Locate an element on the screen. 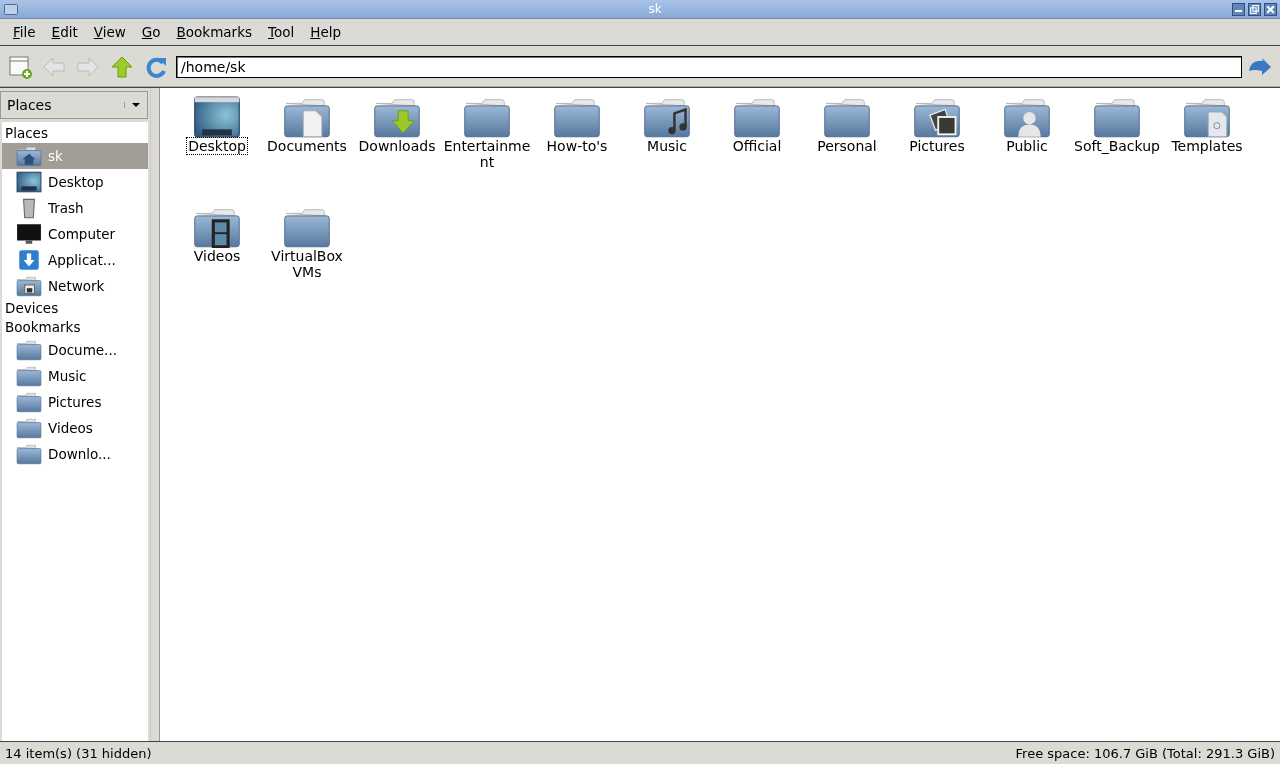 The height and width of the screenshot is (764, 1280). sidebar-item: Trash is located at coordinates (75, 208).